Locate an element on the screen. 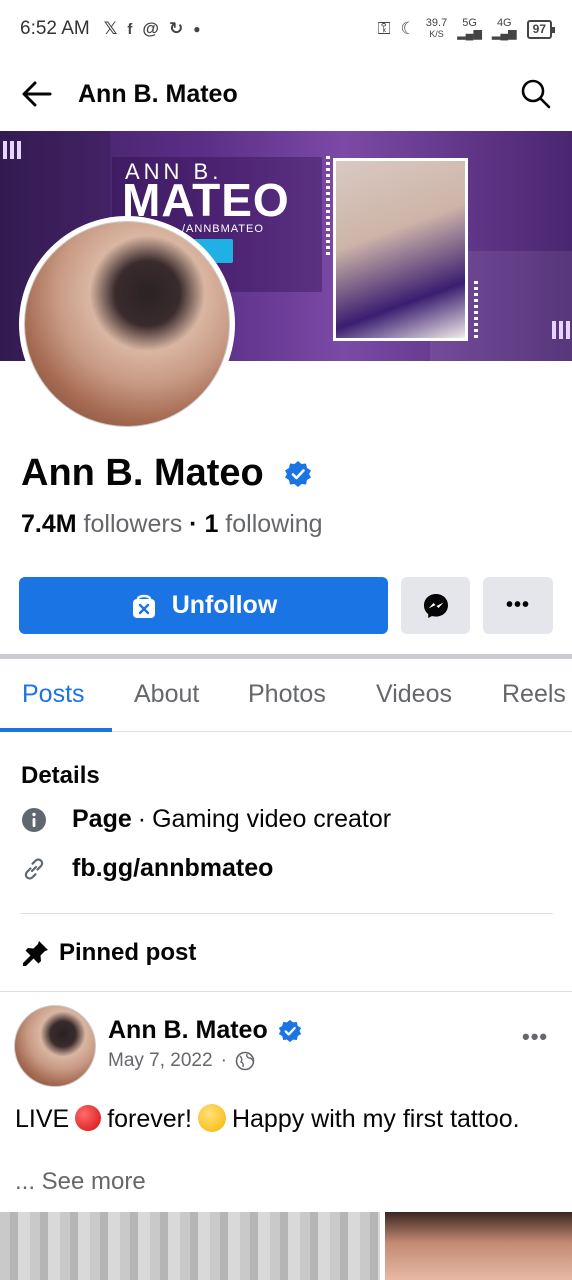  details-heading: Details is located at coordinates (60, 775).